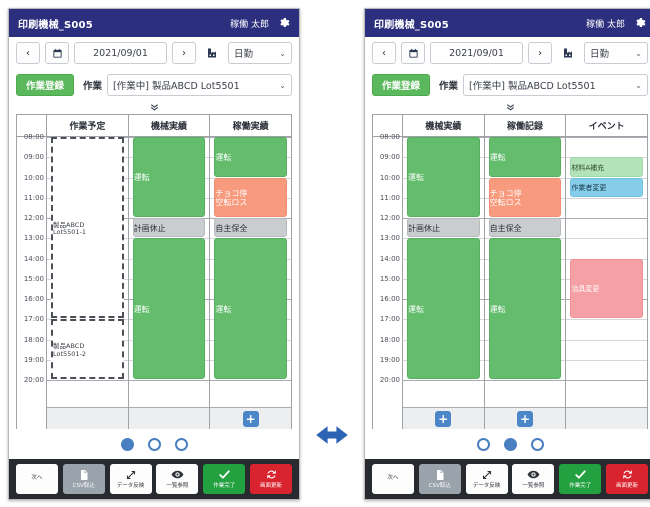  Describe the element at coordinates (389, 339) in the screenshot. I see `time-label: 18:00` at that location.